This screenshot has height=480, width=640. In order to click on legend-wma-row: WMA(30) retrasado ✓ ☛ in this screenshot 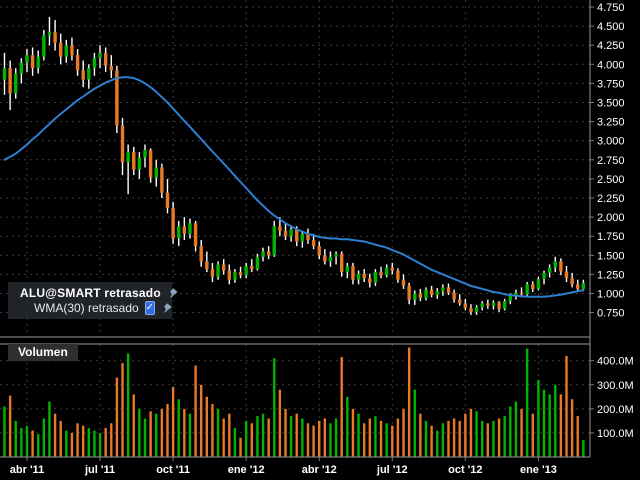, I will do `click(97, 308)`.